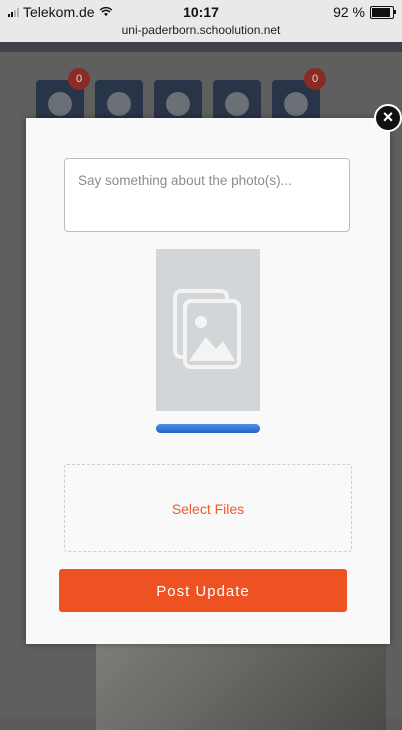  Describe the element at coordinates (388, 118) in the screenshot. I see `close-icon: ×` at that location.